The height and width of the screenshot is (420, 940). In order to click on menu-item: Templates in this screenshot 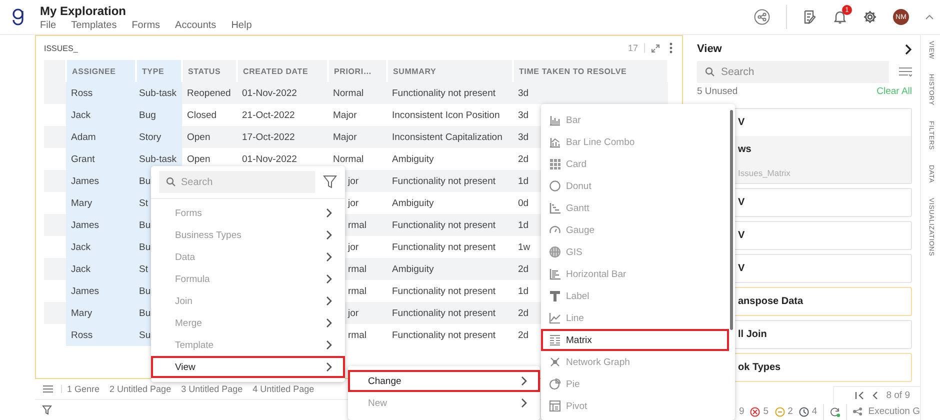, I will do `click(94, 25)`.